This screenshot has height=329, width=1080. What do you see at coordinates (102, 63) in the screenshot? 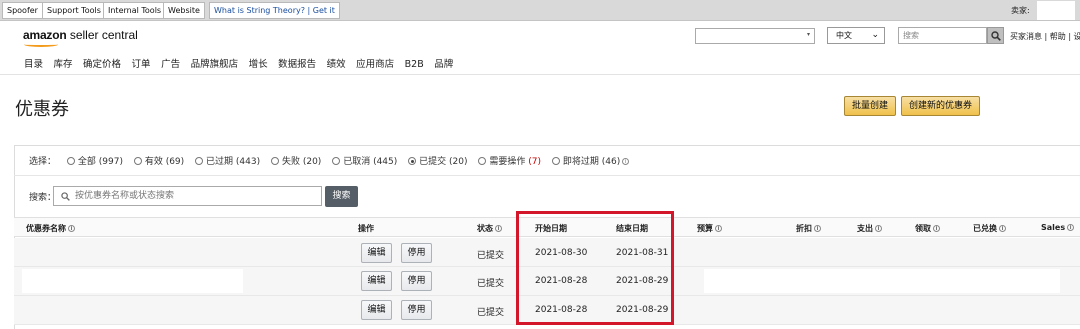
I see `nav-item-pricing: 确定价格` at bounding box center [102, 63].